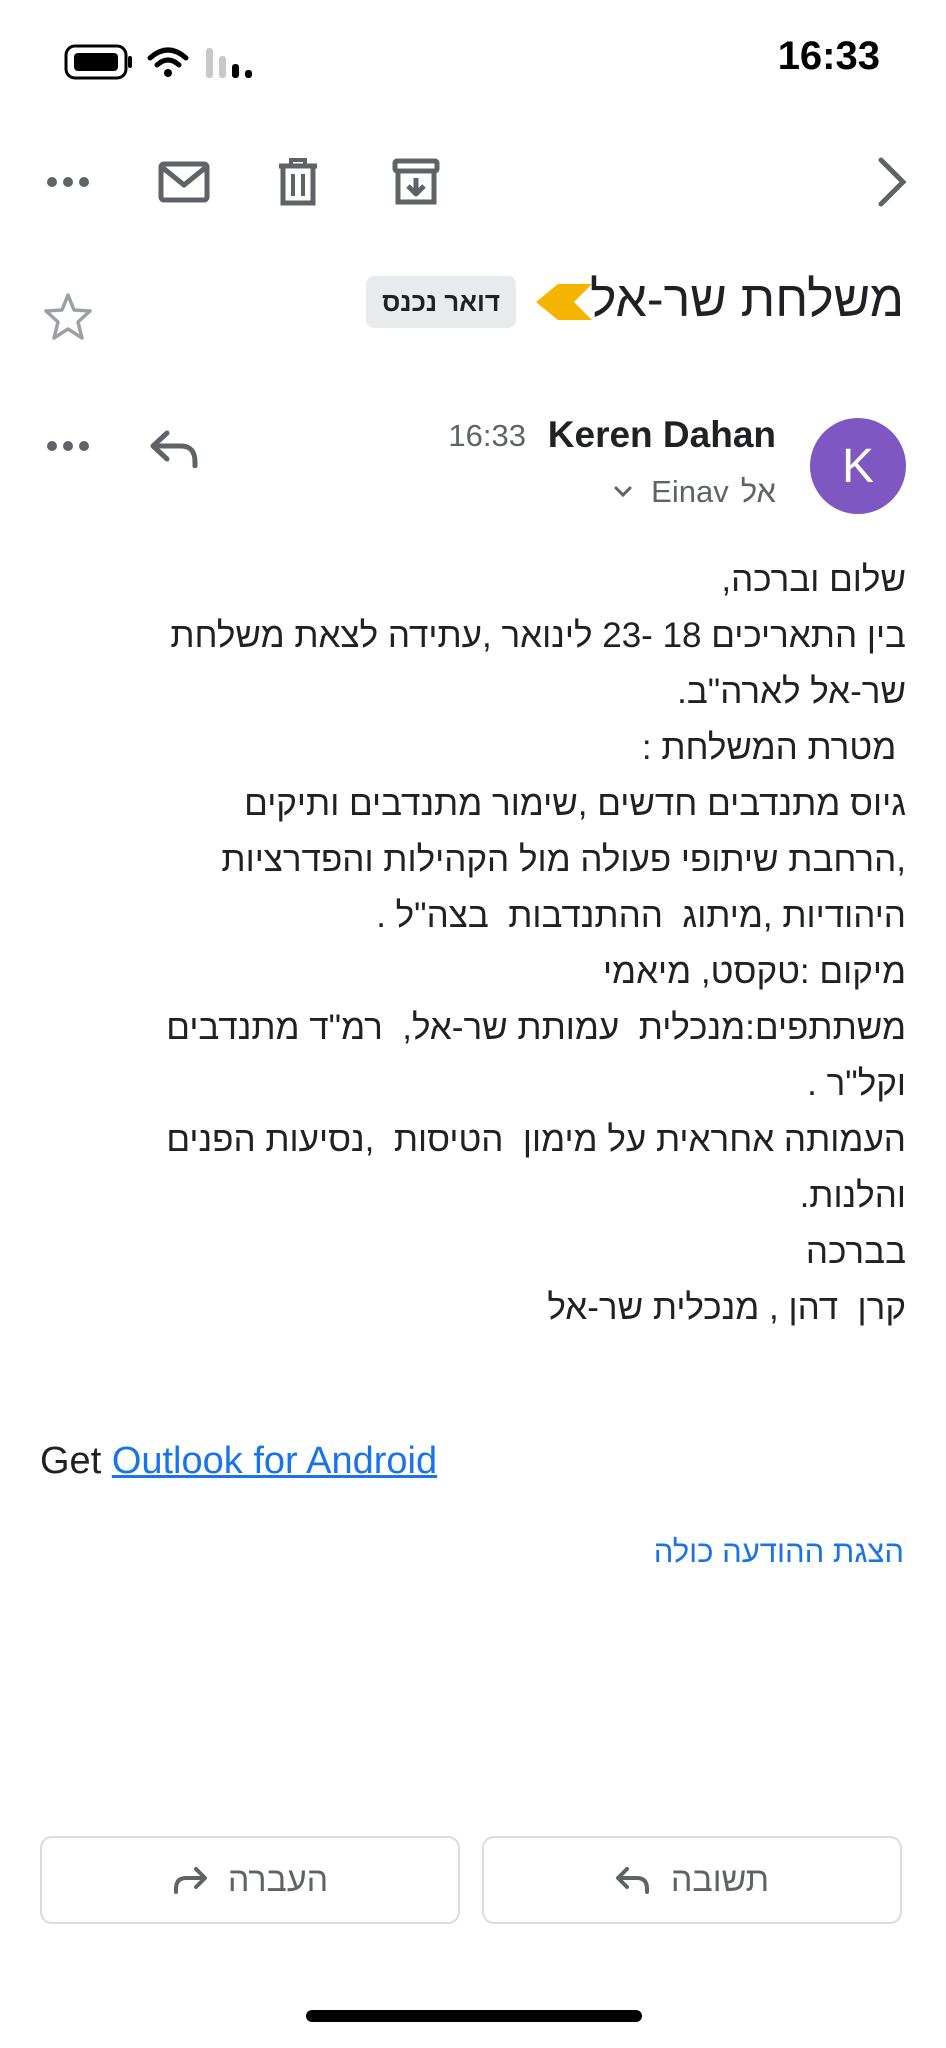 The width and height of the screenshot is (946, 2048). I want to click on sender-avatar: K, so click(858, 466).